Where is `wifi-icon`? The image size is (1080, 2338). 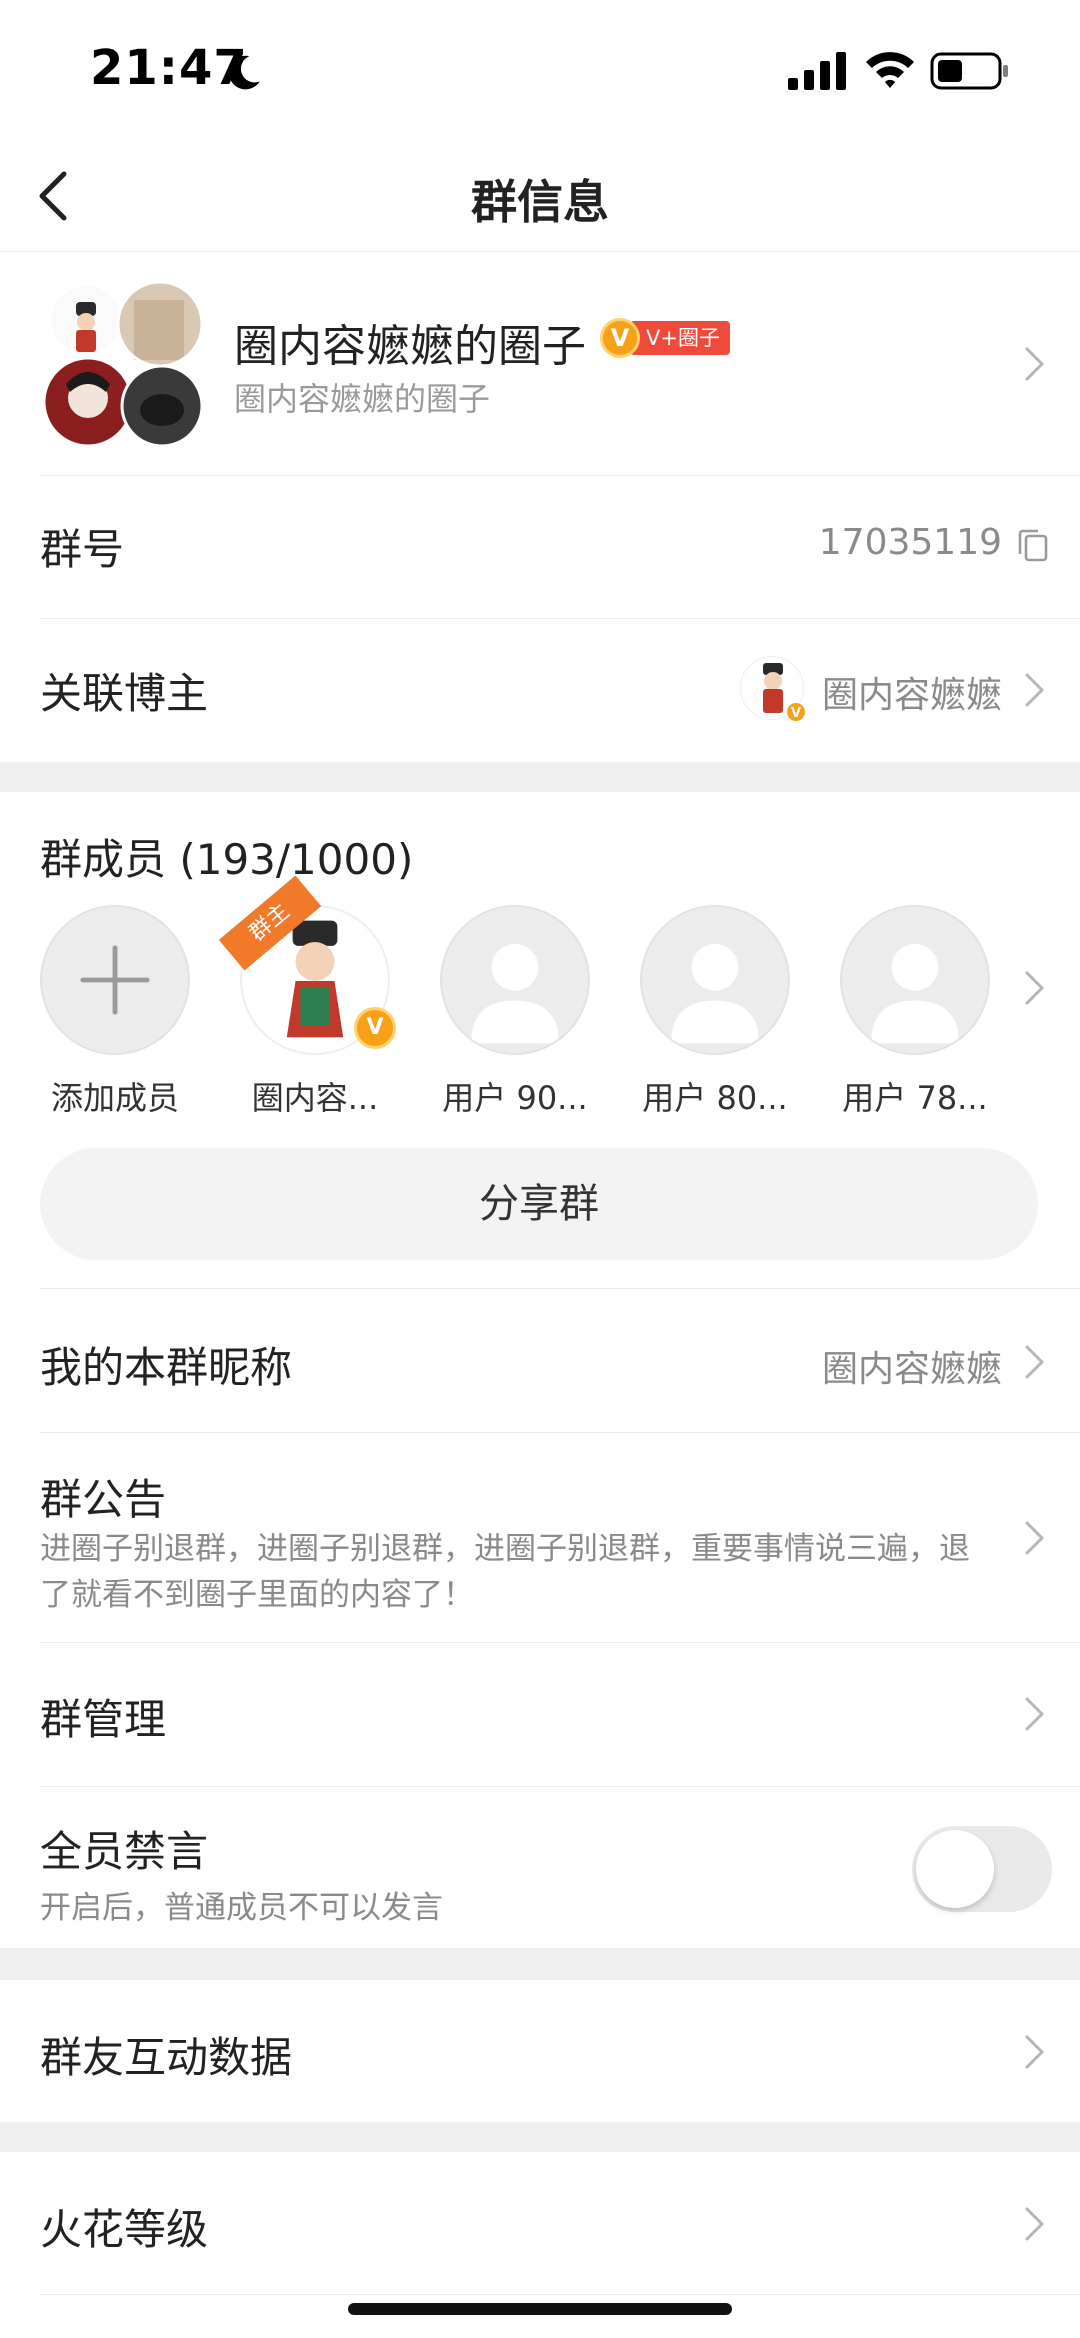
wifi-icon is located at coordinates (890, 70).